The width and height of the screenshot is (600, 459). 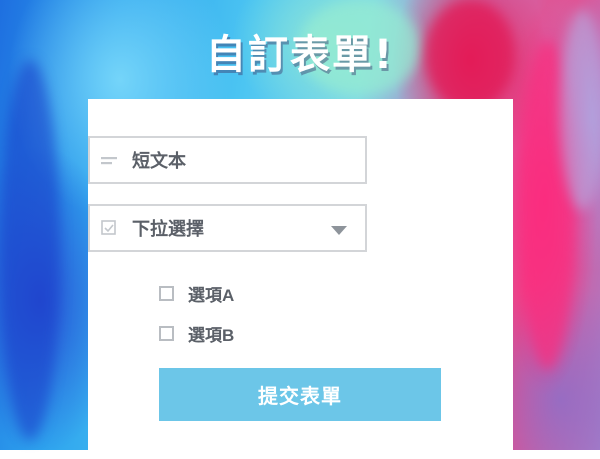 I want to click on short-text-label: 短文本, so click(x=159, y=161).